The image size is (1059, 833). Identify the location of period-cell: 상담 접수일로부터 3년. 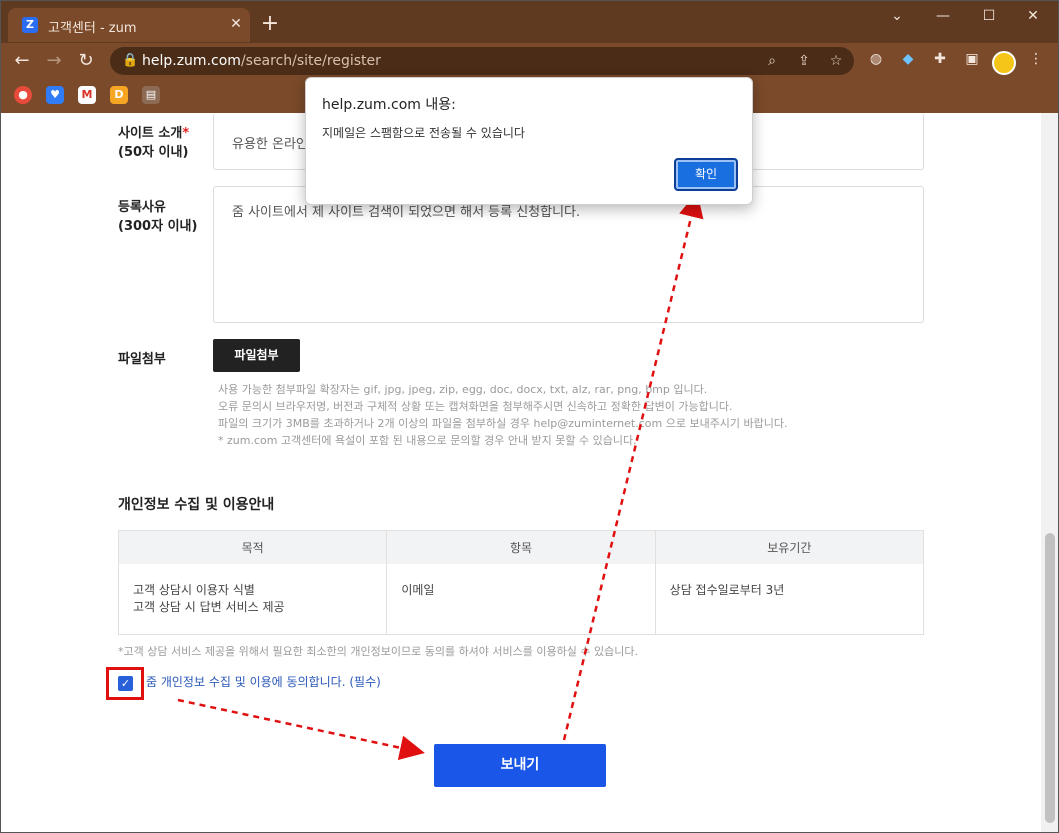
(727, 589).